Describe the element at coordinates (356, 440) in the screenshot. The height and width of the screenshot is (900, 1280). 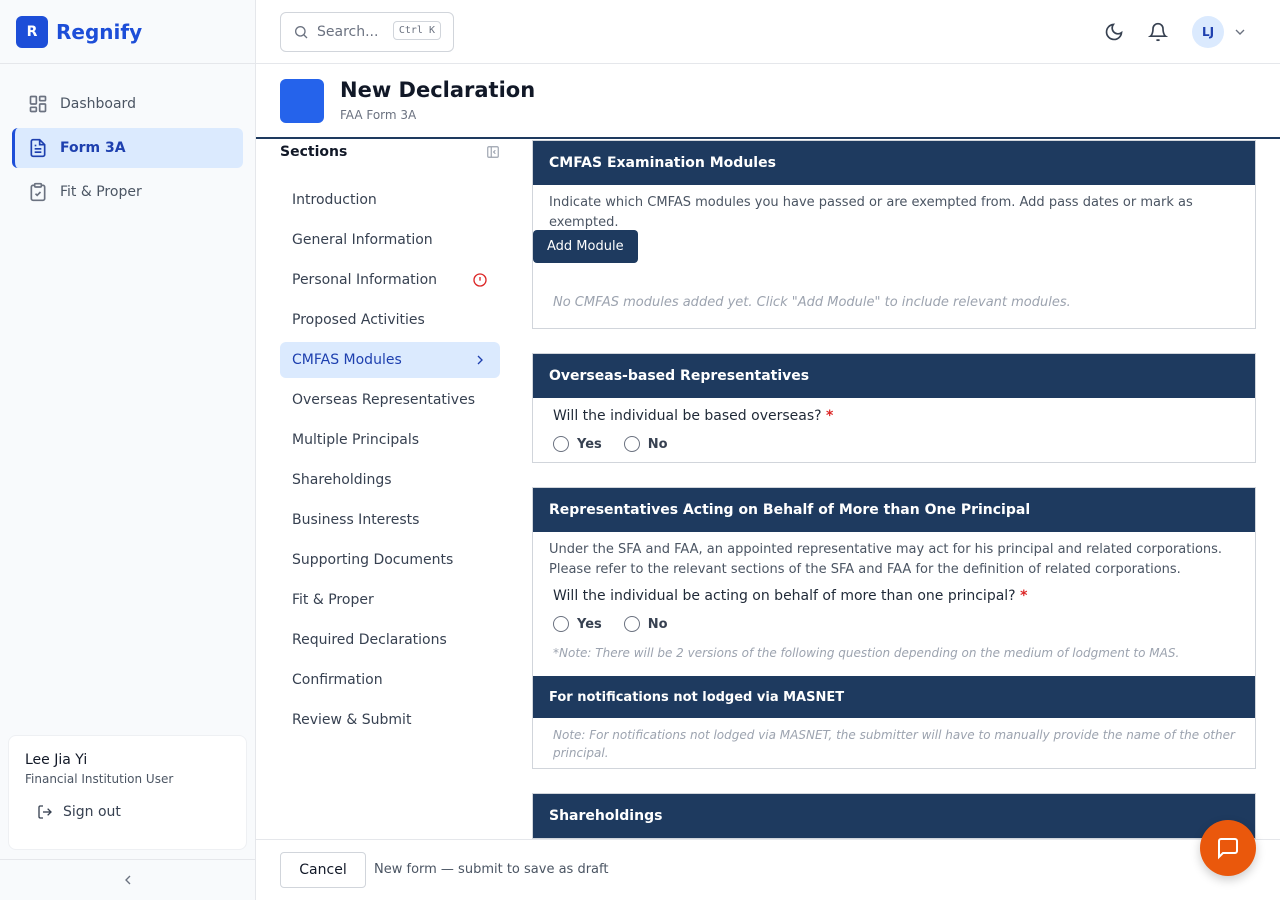
I see `section-label: Multiple Principals` at that location.